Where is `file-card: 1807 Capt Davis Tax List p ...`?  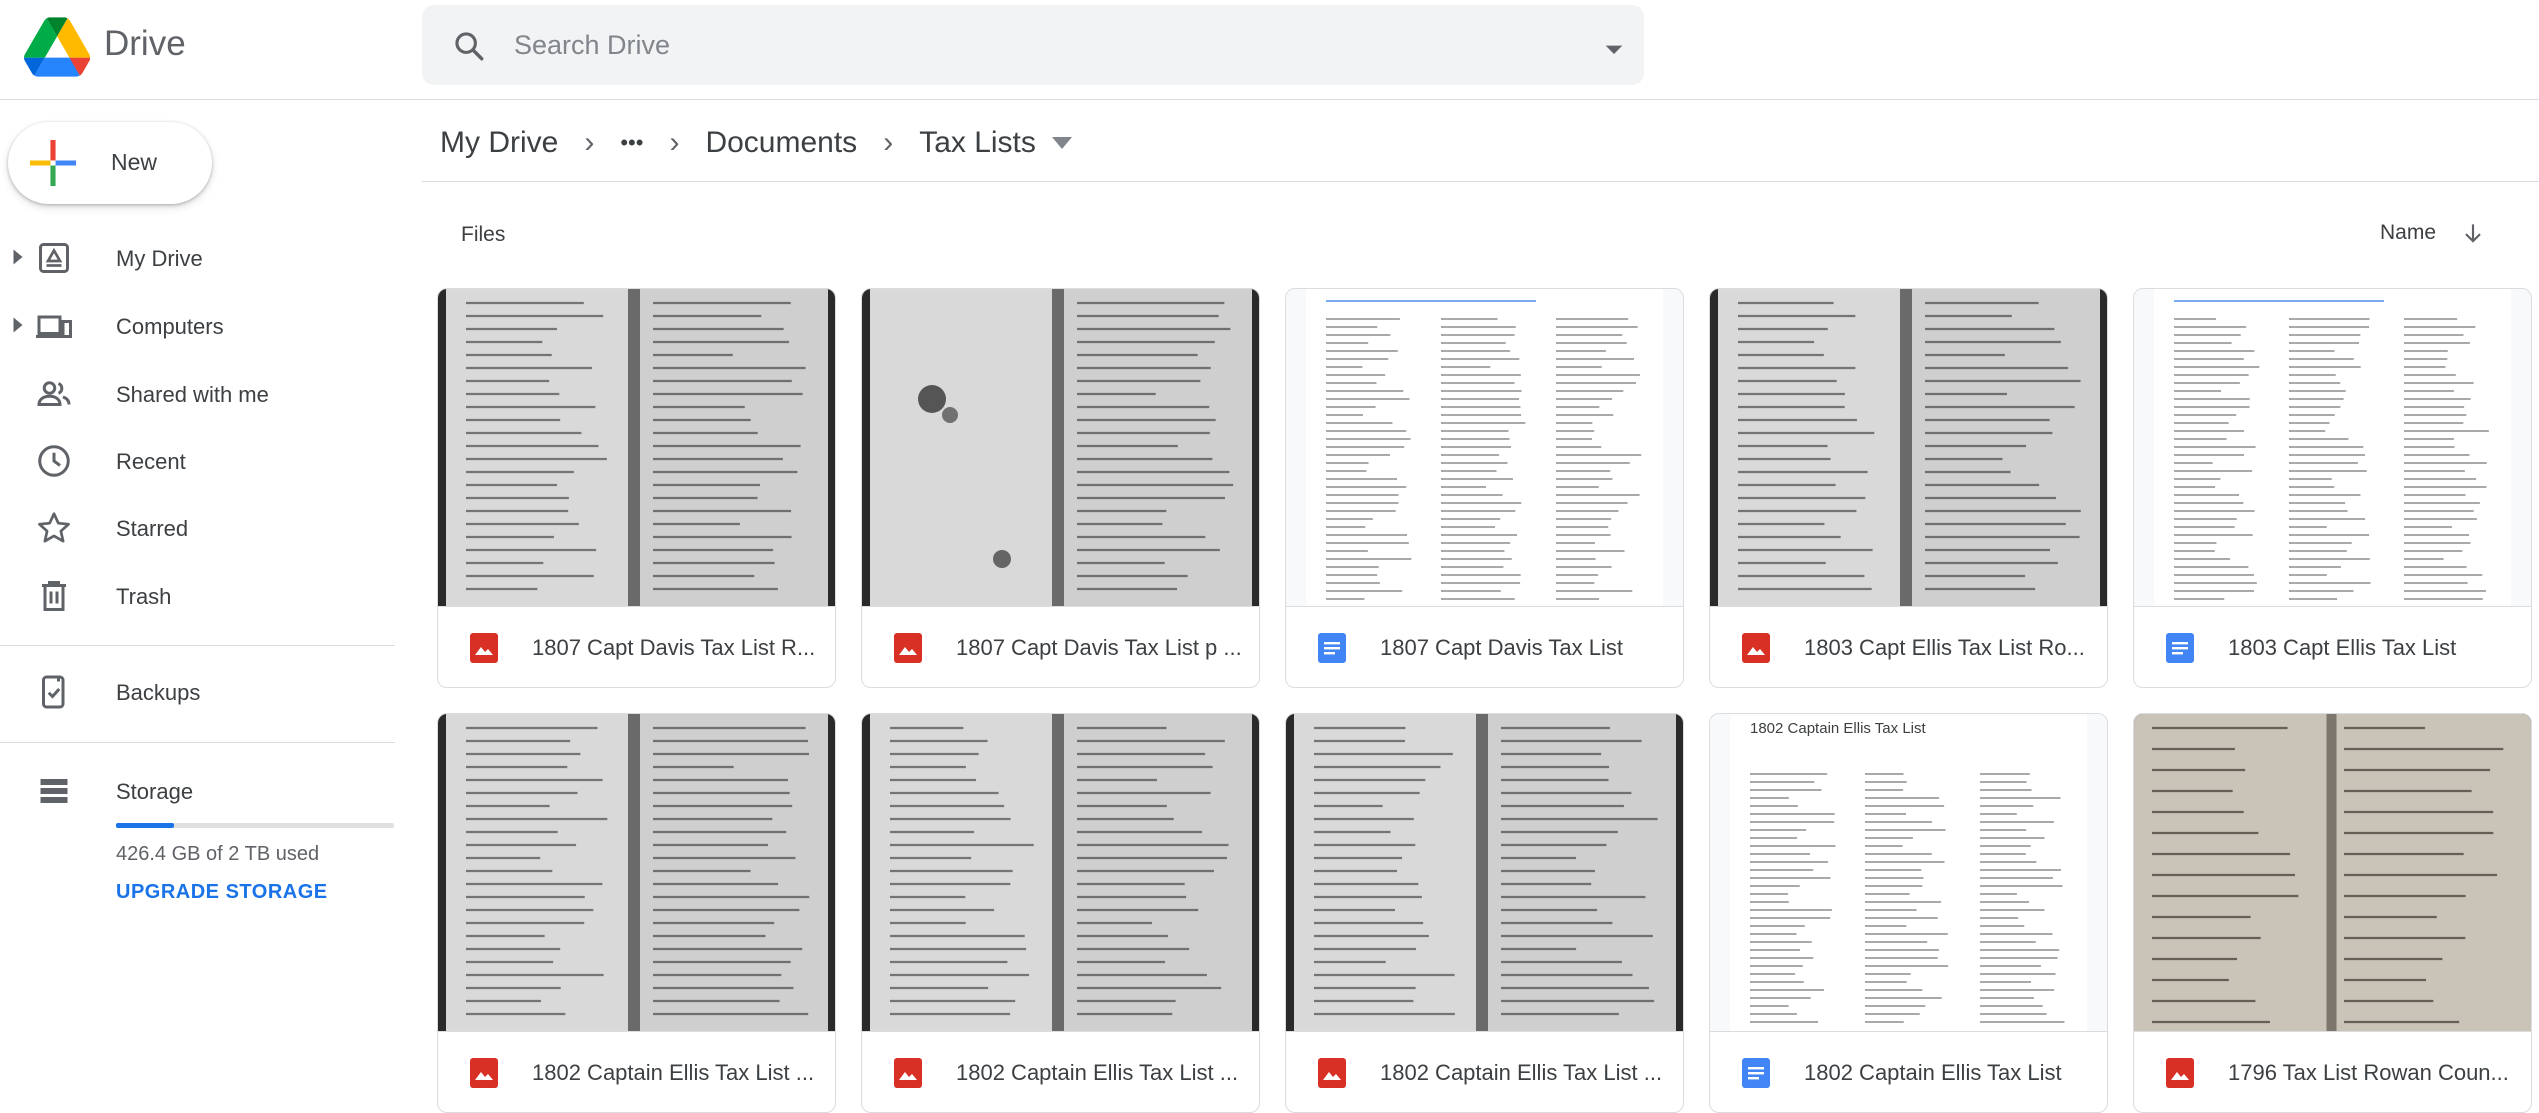
file-card: 1807 Capt Davis Tax List p ... is located at coordinates (1060, 488).